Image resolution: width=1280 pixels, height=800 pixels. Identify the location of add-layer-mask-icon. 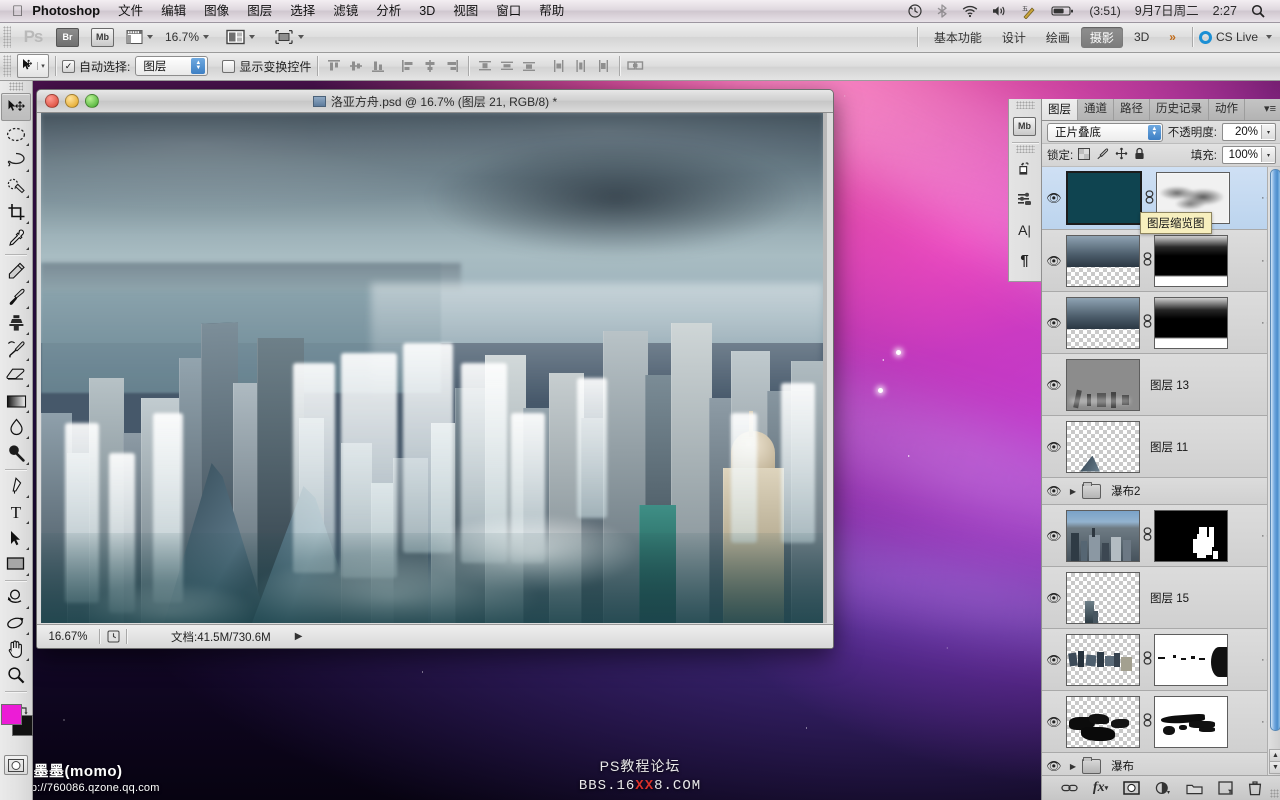
(1131, 788).